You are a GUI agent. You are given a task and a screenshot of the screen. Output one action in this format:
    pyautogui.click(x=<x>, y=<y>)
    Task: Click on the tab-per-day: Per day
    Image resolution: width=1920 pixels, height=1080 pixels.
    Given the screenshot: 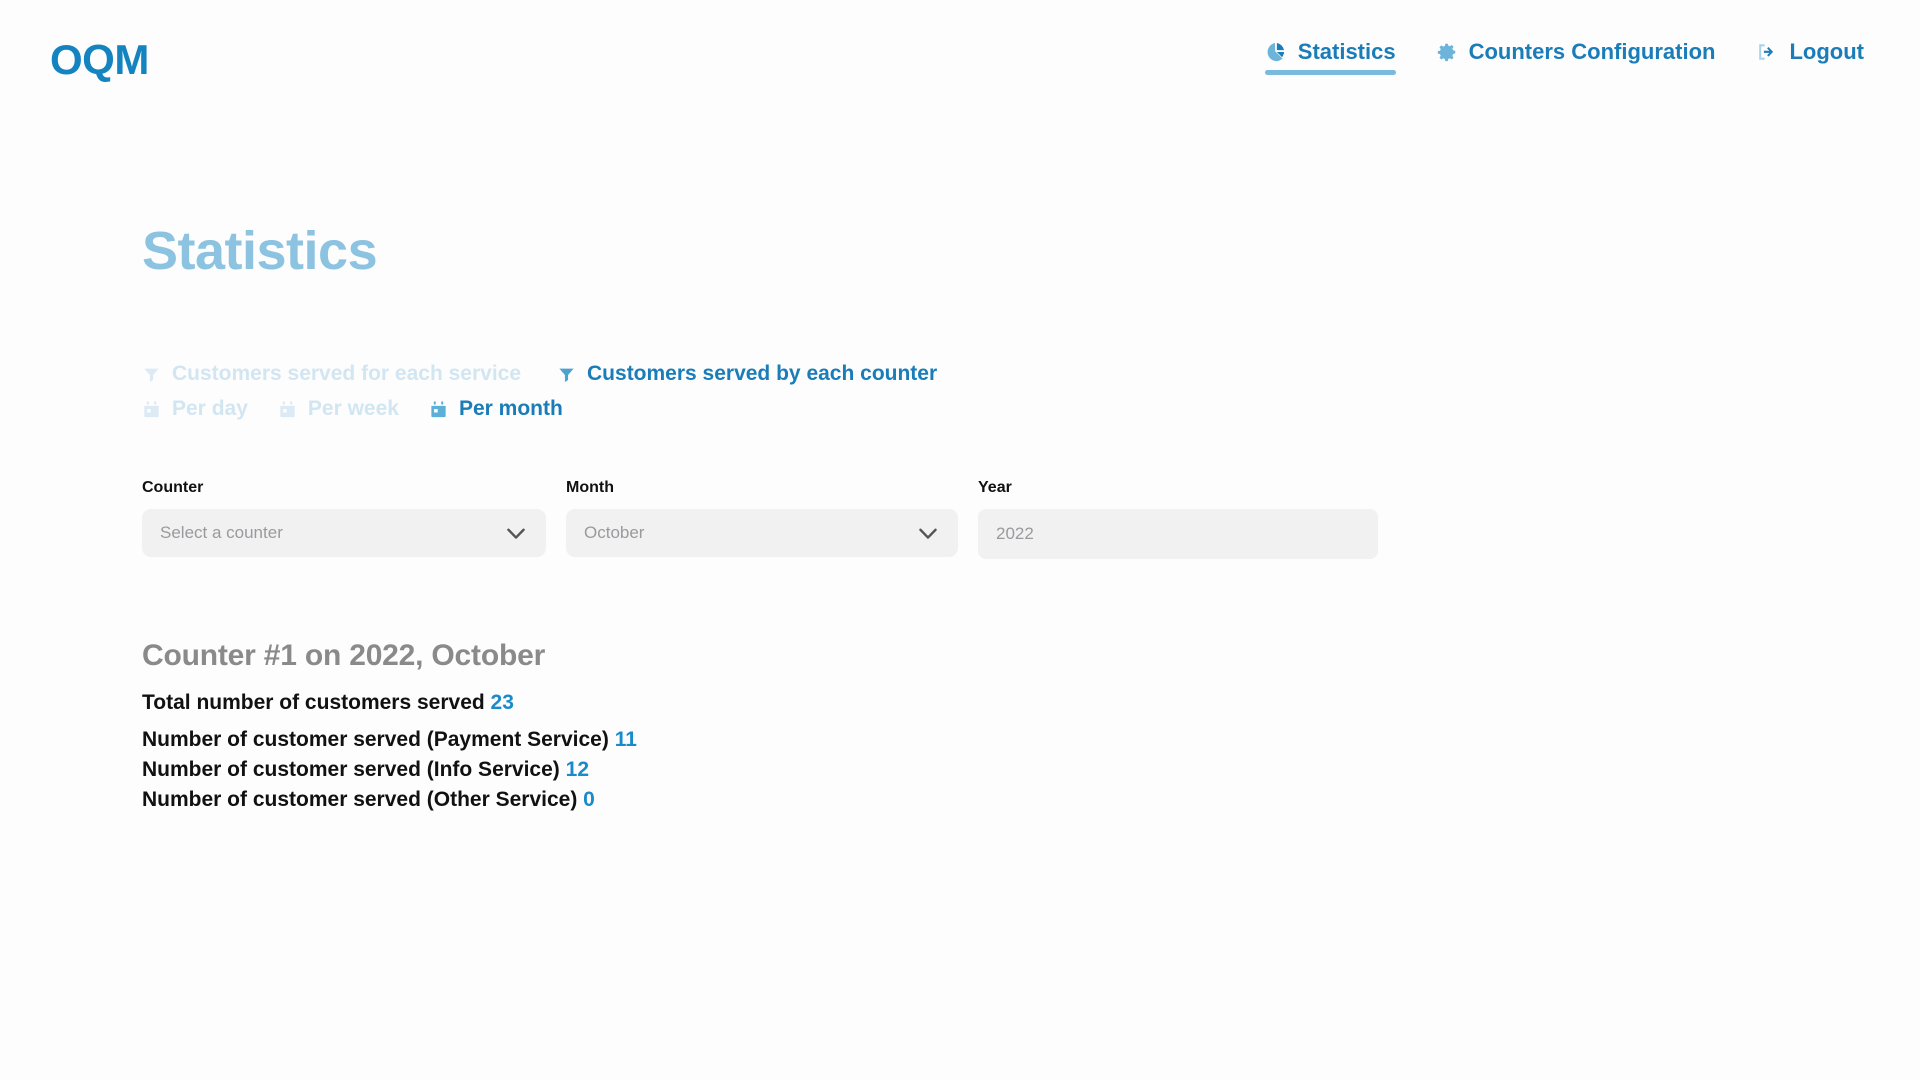 What is the action you would take?
    pyautogui.click(x=195, y=409)
    